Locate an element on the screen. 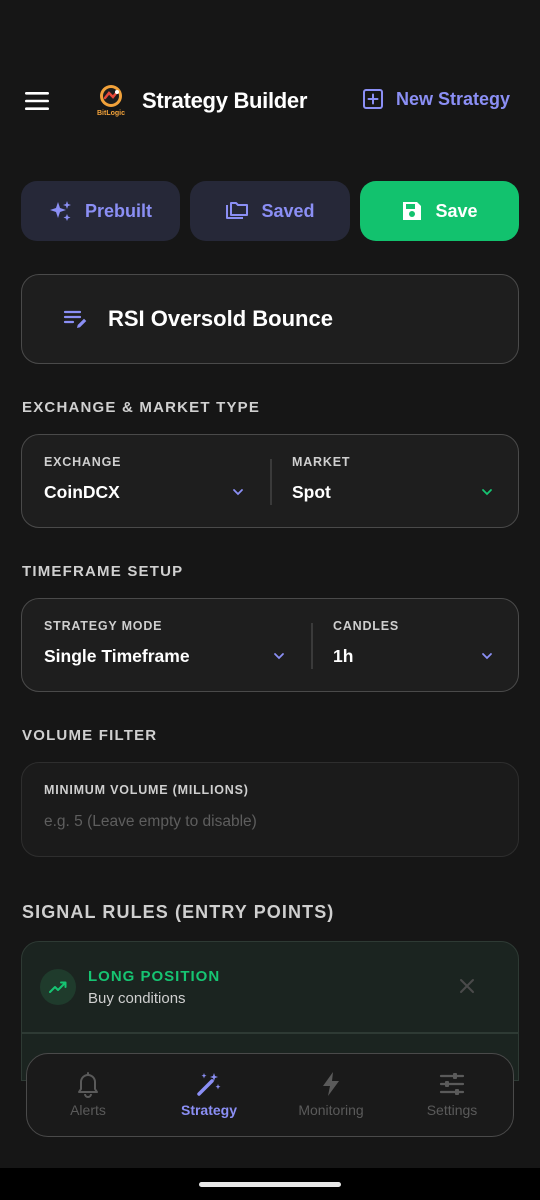 The height and width of the screenshot is (1200, 540). exchange-select: EXCHANGE CoinDCX is located at coordinates (146, 482).